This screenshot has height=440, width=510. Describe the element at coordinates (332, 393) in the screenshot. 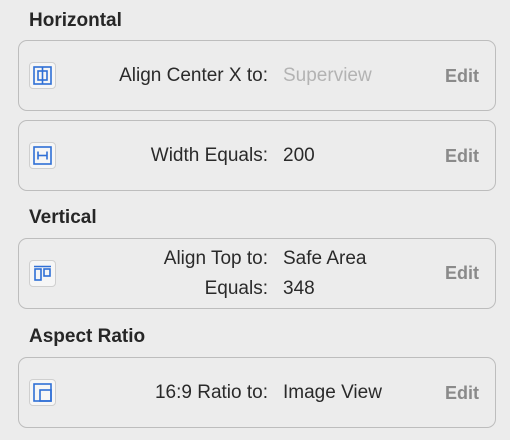

I see `constraint-target: Image View` at that location.